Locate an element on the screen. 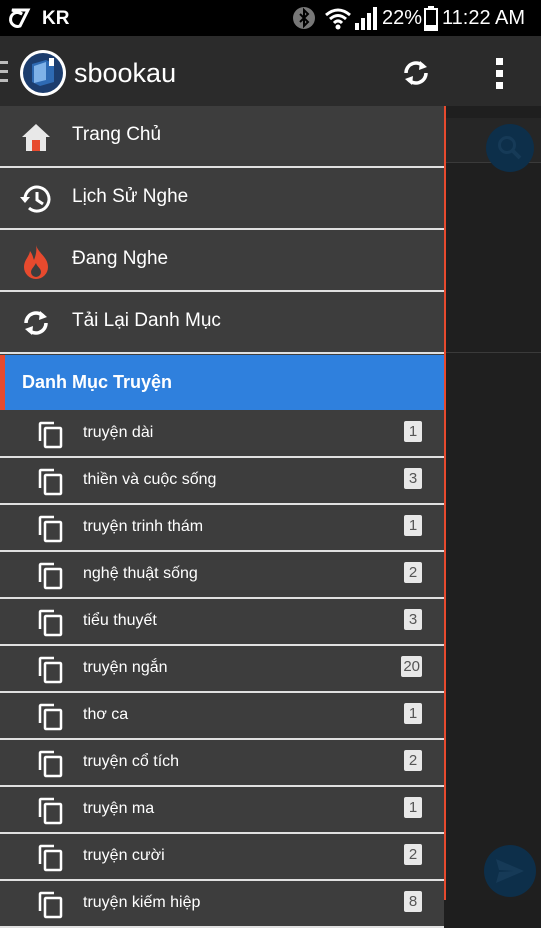 This screenshot has height=928, width=541. carrier-name: KR is located at coordinates (56, 18).